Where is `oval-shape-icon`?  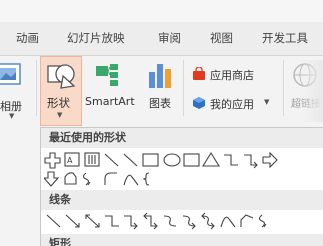 oval-shape-icon is located at coordinates (172, 160).